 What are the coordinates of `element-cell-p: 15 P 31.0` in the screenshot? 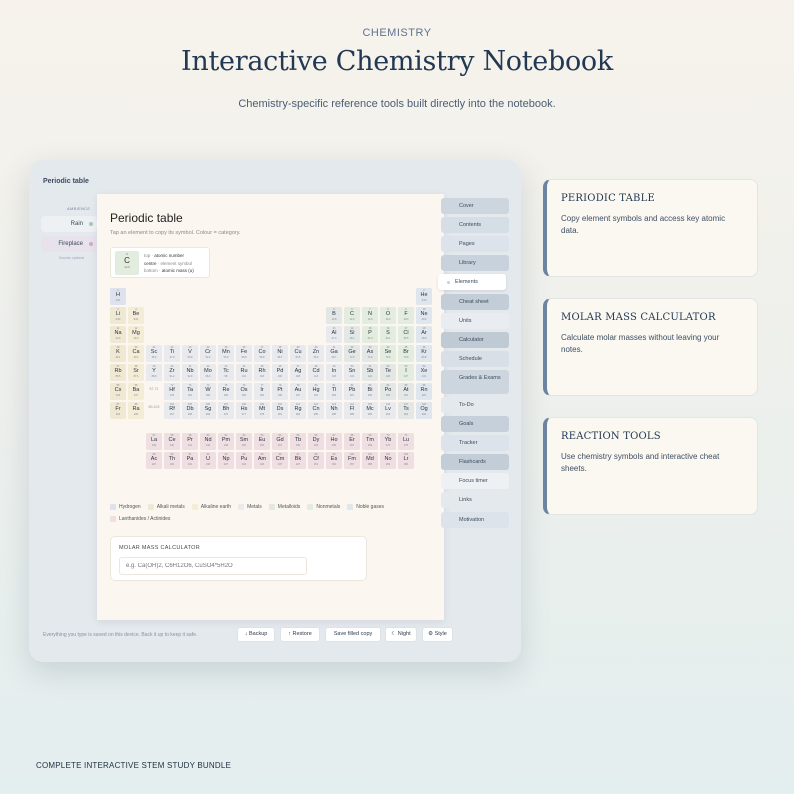 It's located at (370, 334).